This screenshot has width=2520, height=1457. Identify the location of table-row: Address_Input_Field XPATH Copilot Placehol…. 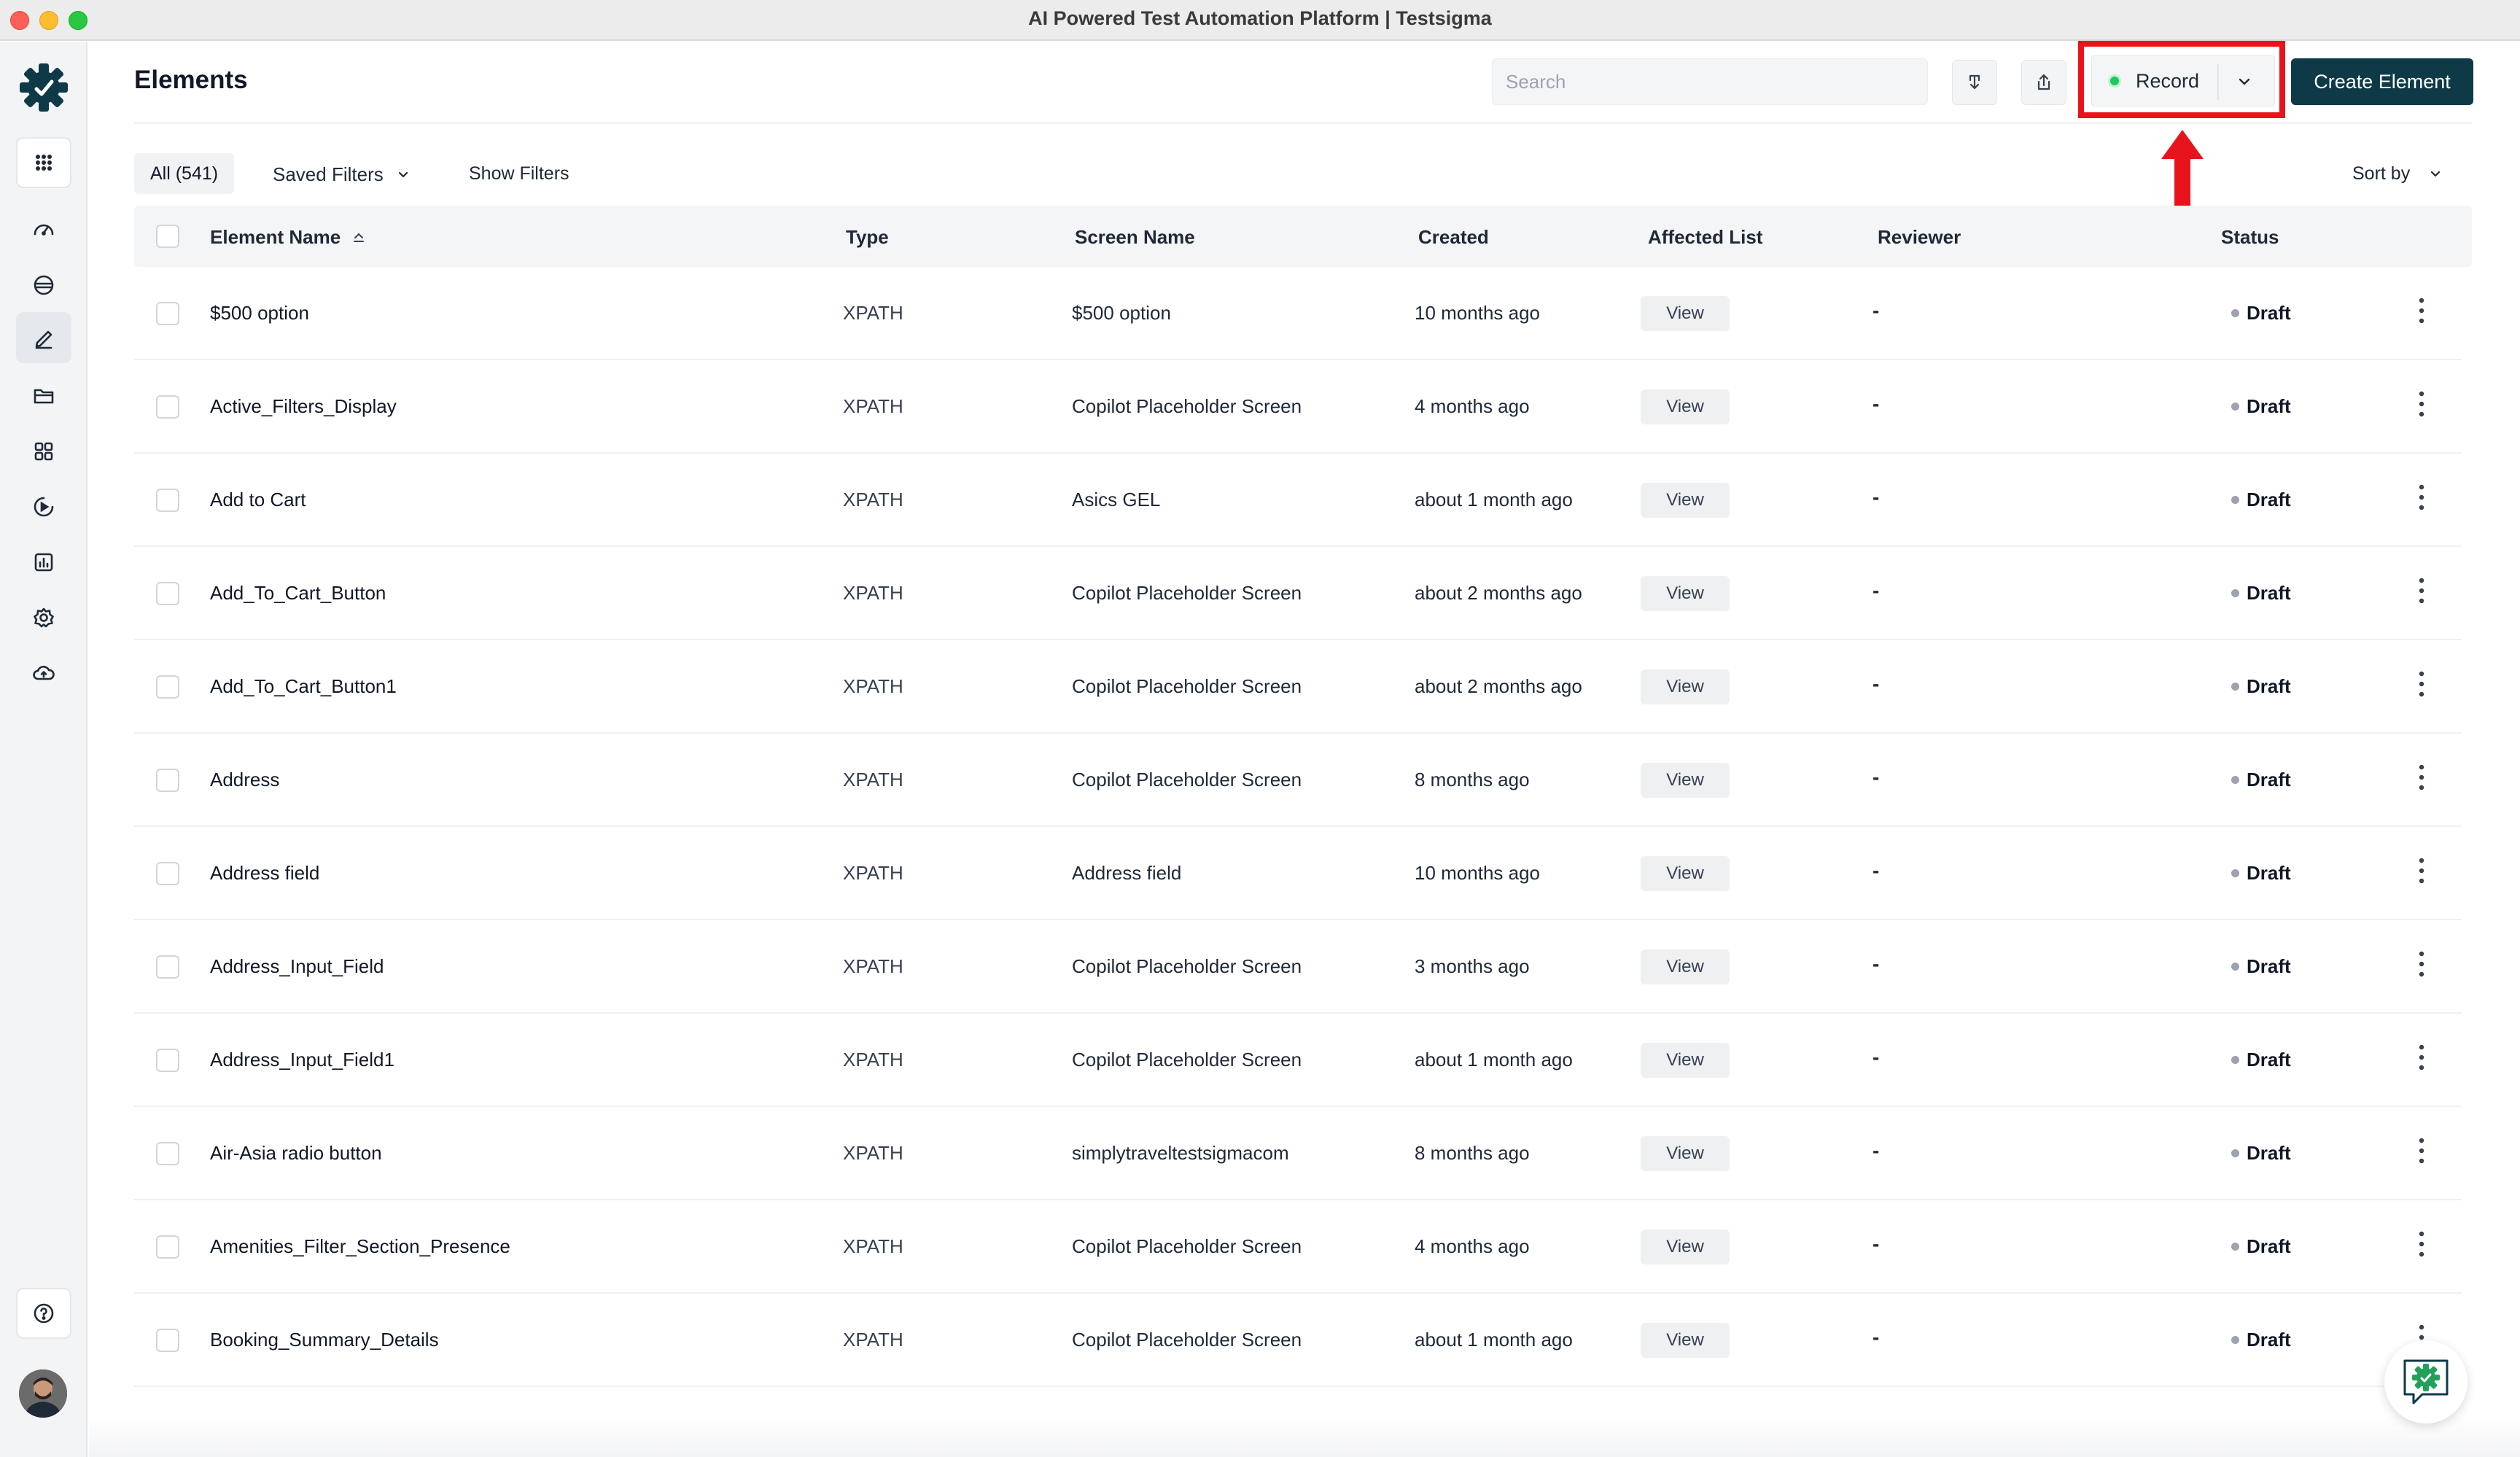
(1298, 967).